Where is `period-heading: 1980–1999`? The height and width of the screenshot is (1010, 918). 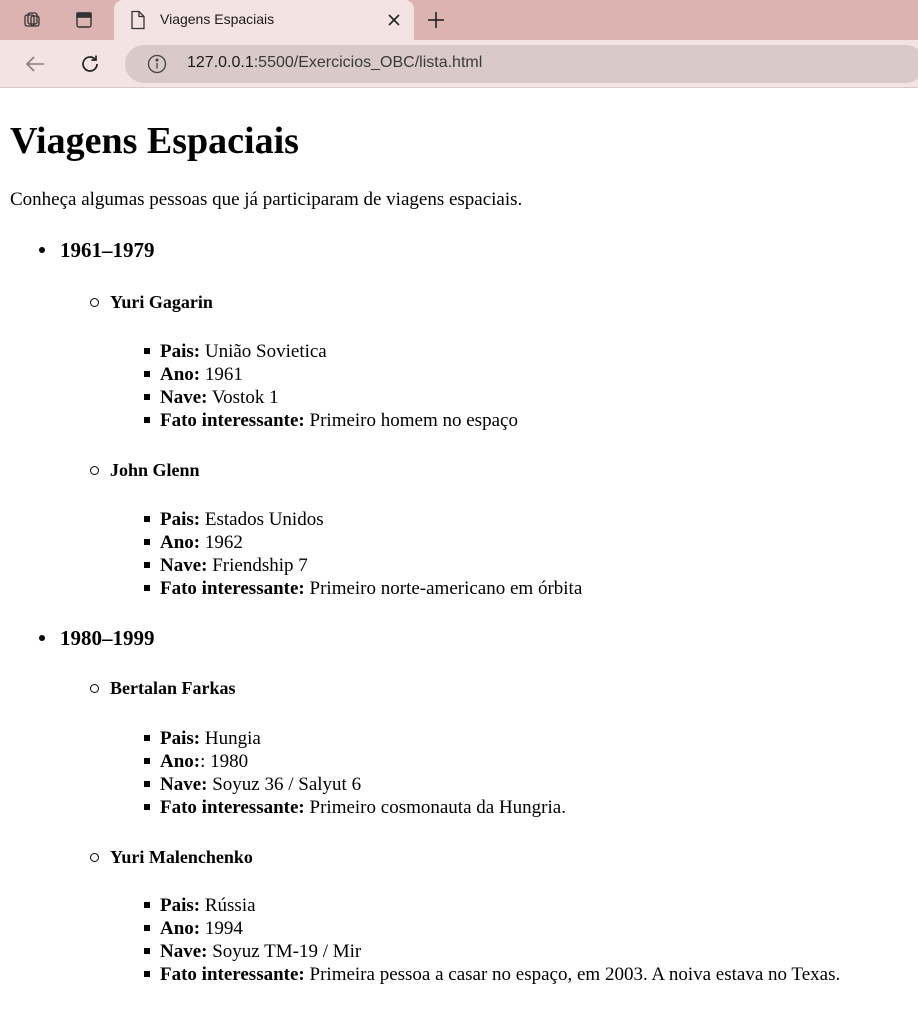 period-heading: 1980–1999 is located at coordinates (473, 638).